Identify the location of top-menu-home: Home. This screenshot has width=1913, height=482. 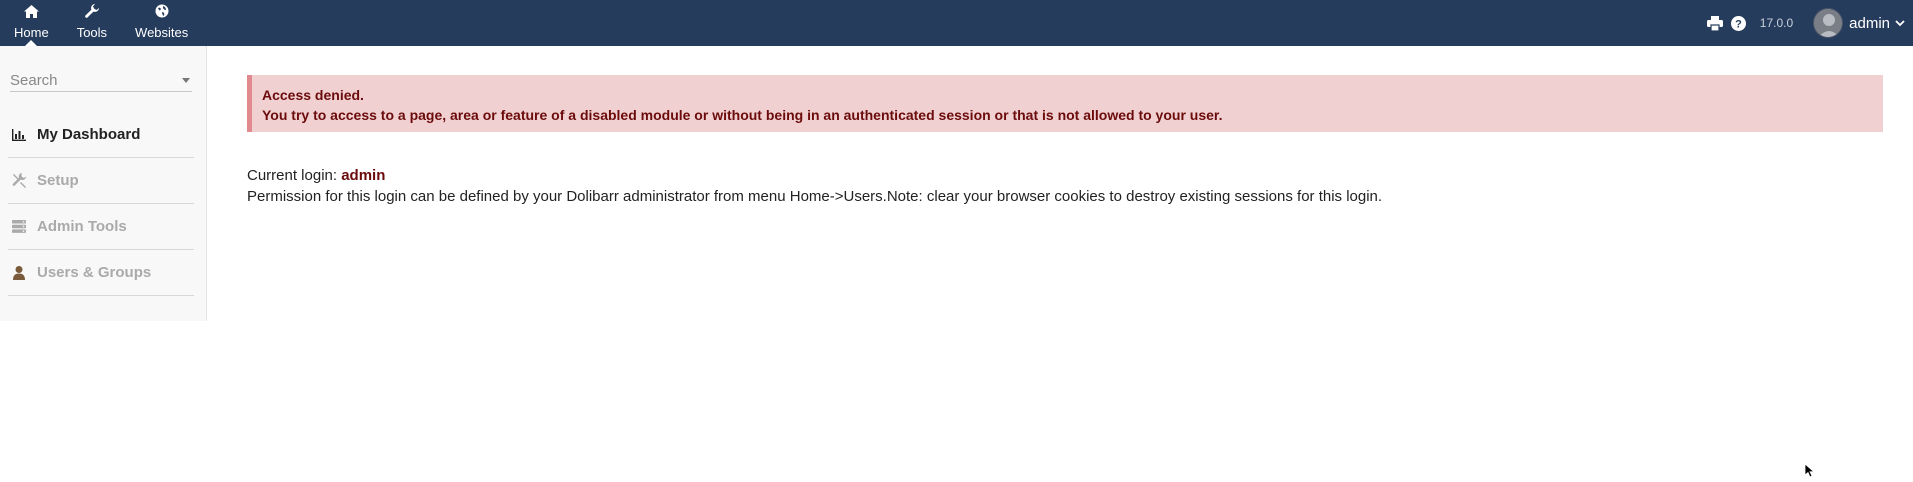
(31, 23).